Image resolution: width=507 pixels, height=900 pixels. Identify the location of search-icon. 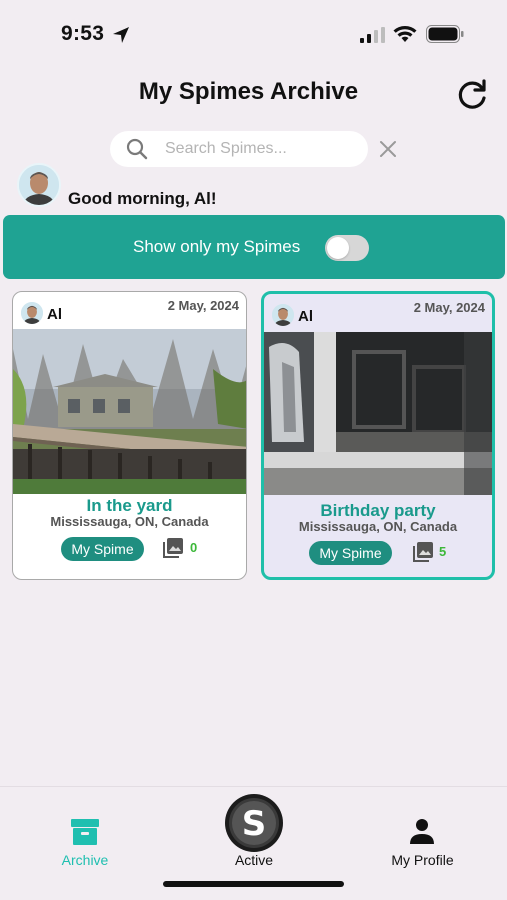
(137, 149).